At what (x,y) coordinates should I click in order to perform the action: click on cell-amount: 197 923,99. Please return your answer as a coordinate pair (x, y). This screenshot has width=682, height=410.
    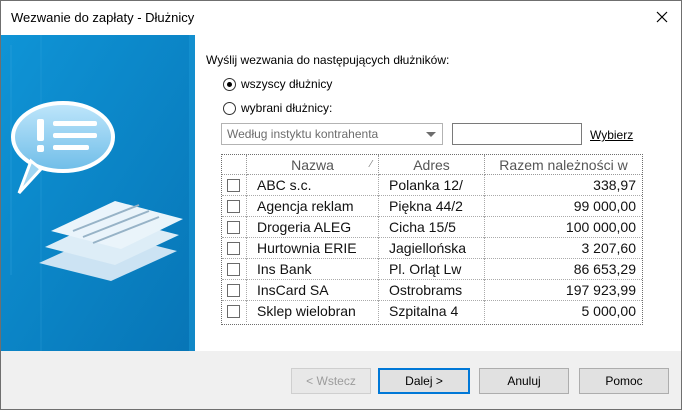
    Looking at the image, I should click on (600, 290).